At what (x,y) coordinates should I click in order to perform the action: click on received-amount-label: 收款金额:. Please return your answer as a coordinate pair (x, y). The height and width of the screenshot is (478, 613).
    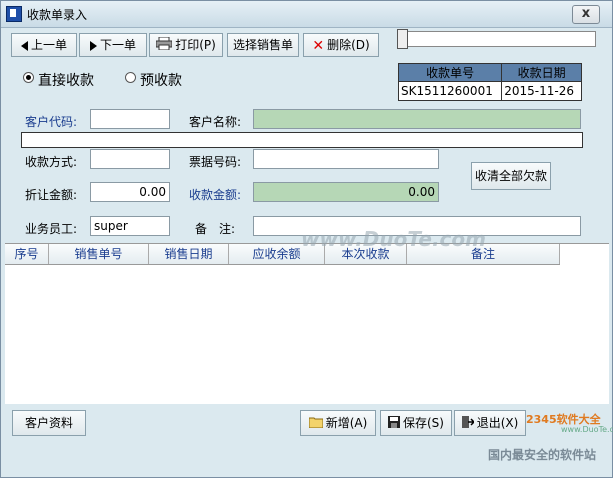
    Looking at the image, I should click on (215, 195).